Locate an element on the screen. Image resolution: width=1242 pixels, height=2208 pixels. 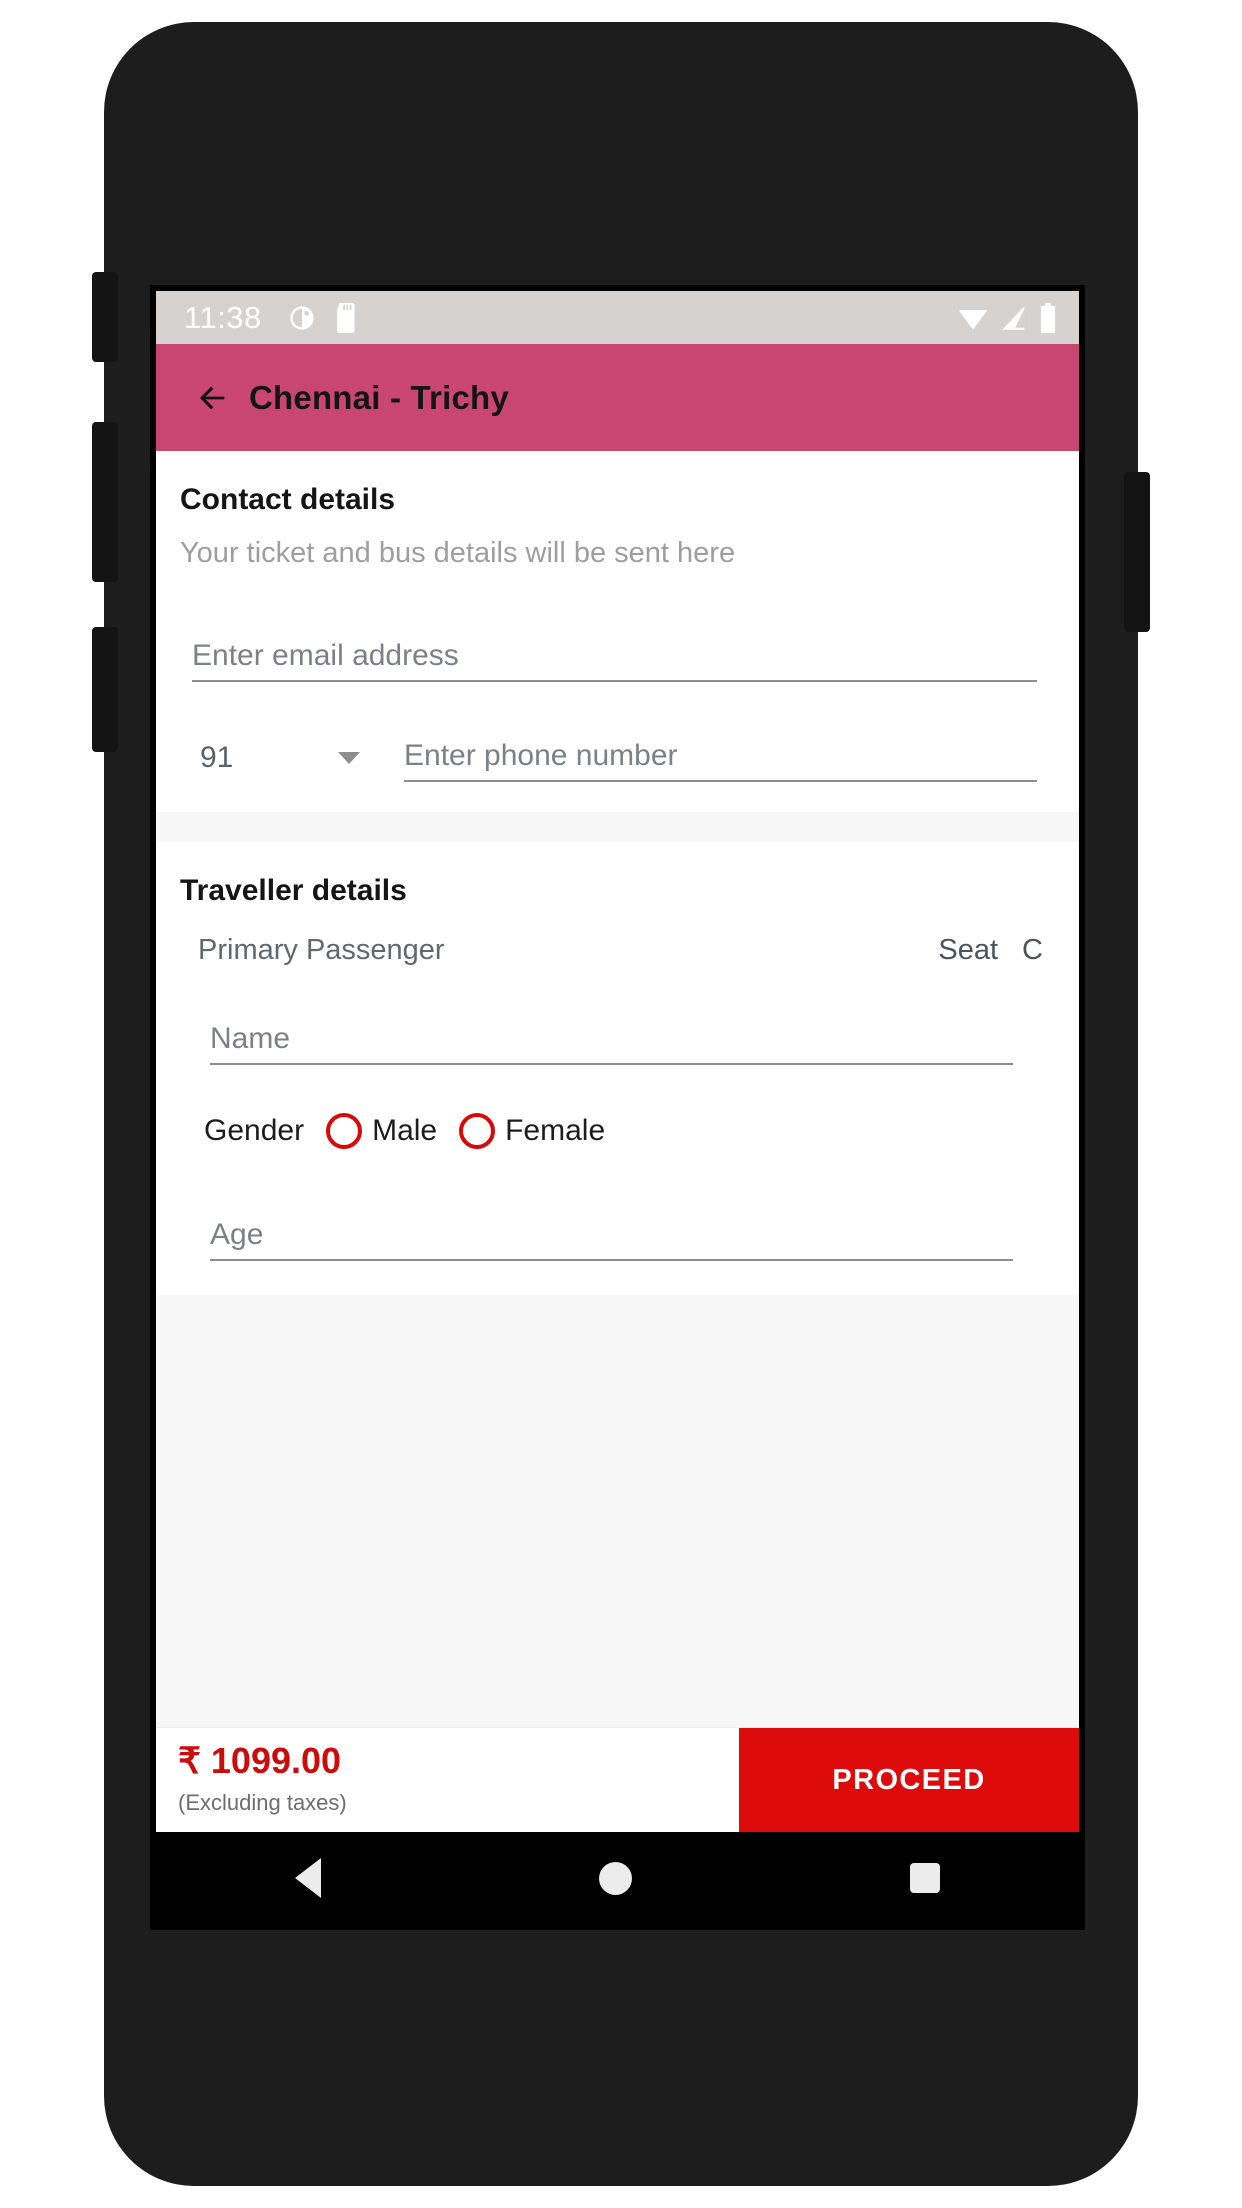
status-left-icon-group is located at coordinates (324, 317).